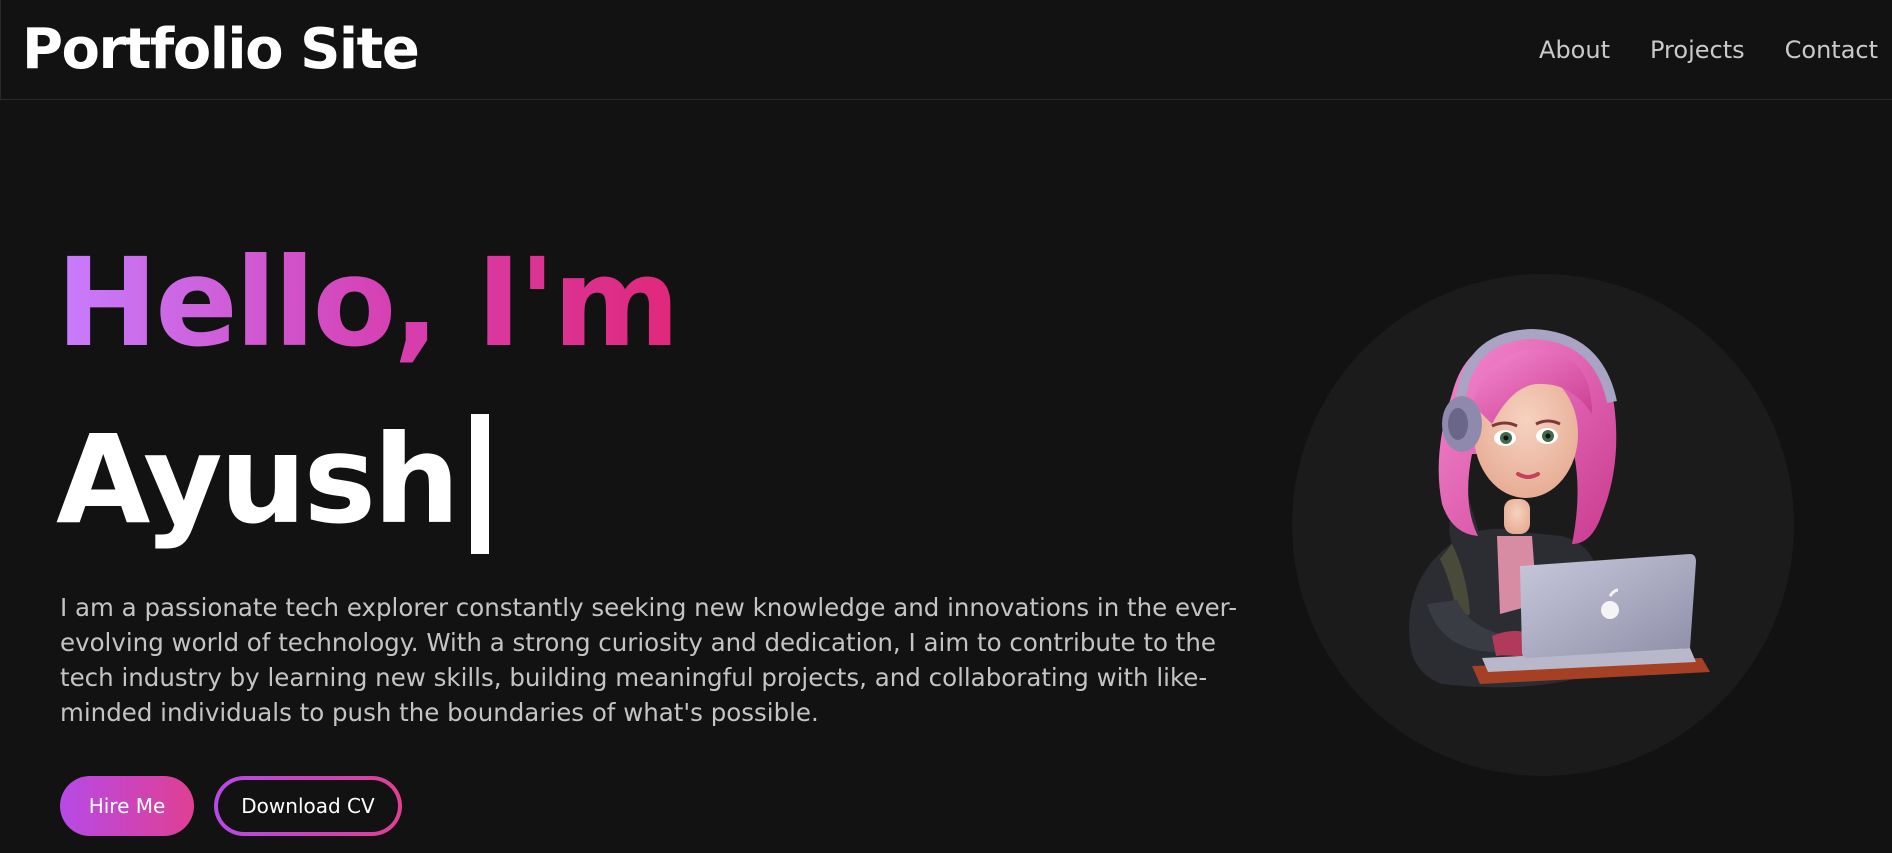  Describe the element at coordinates (1574, 50) in the screenshot. I see `nav-link-about: About` at that location.